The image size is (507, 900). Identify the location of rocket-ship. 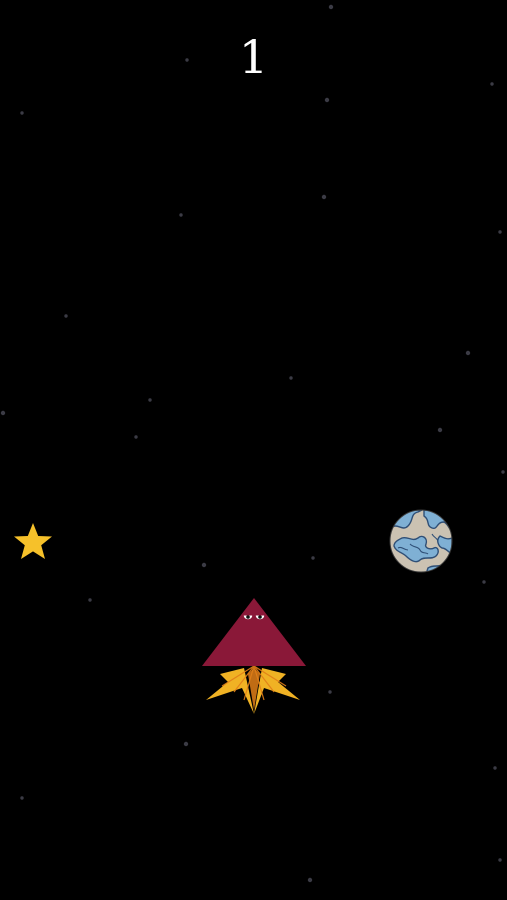
(253, 656).